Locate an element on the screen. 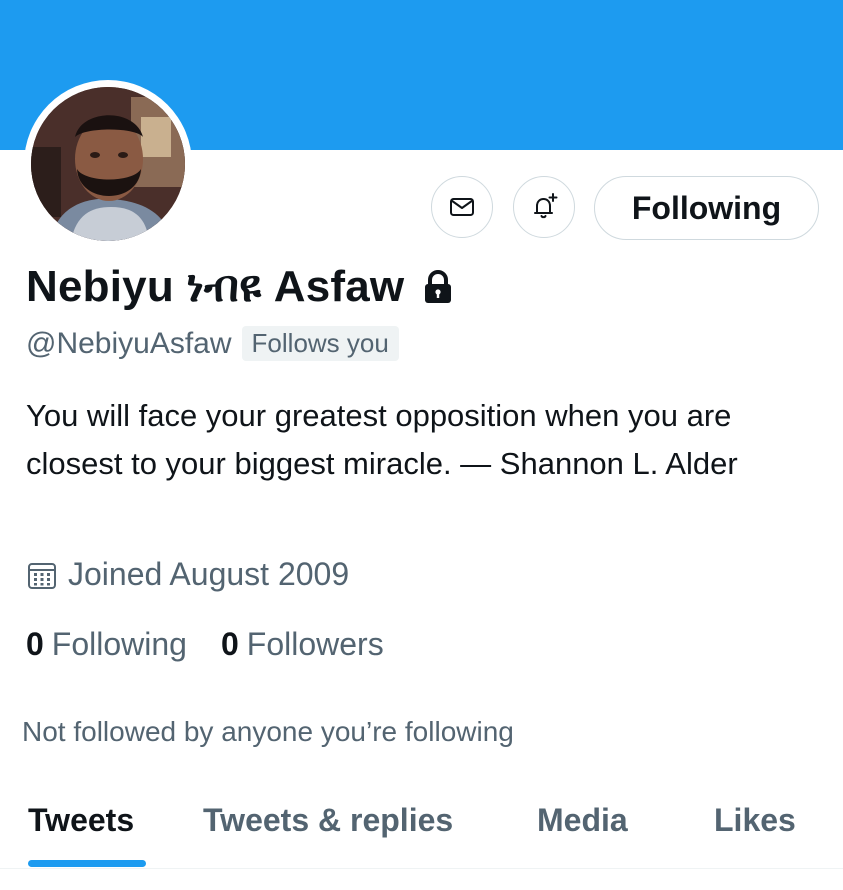 The width and height of the screenshot is (843, 890). avatar is located at coordinates (108, 164).